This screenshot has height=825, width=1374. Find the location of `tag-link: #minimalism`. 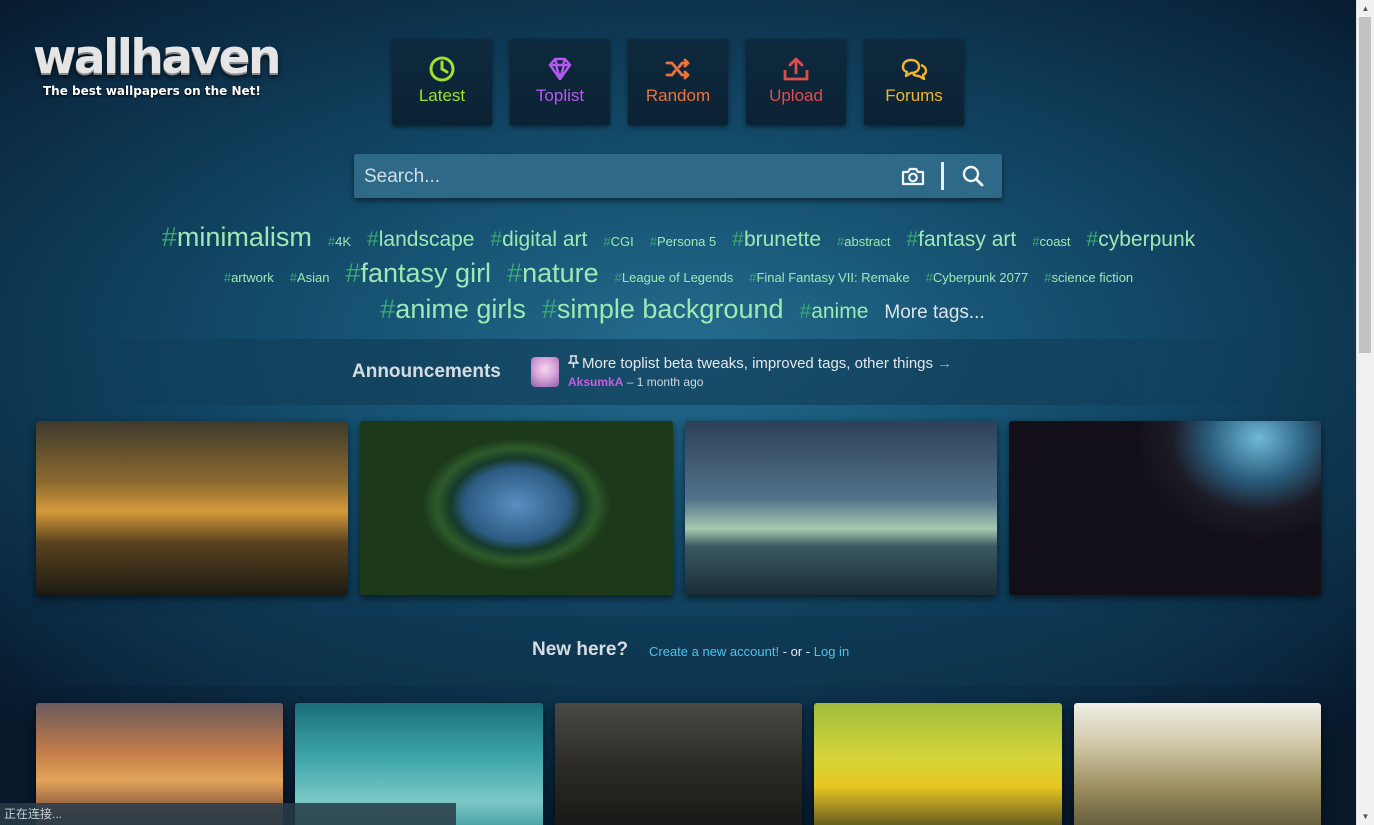

tag-link: #minimalism is located at coordinates (237, 237).